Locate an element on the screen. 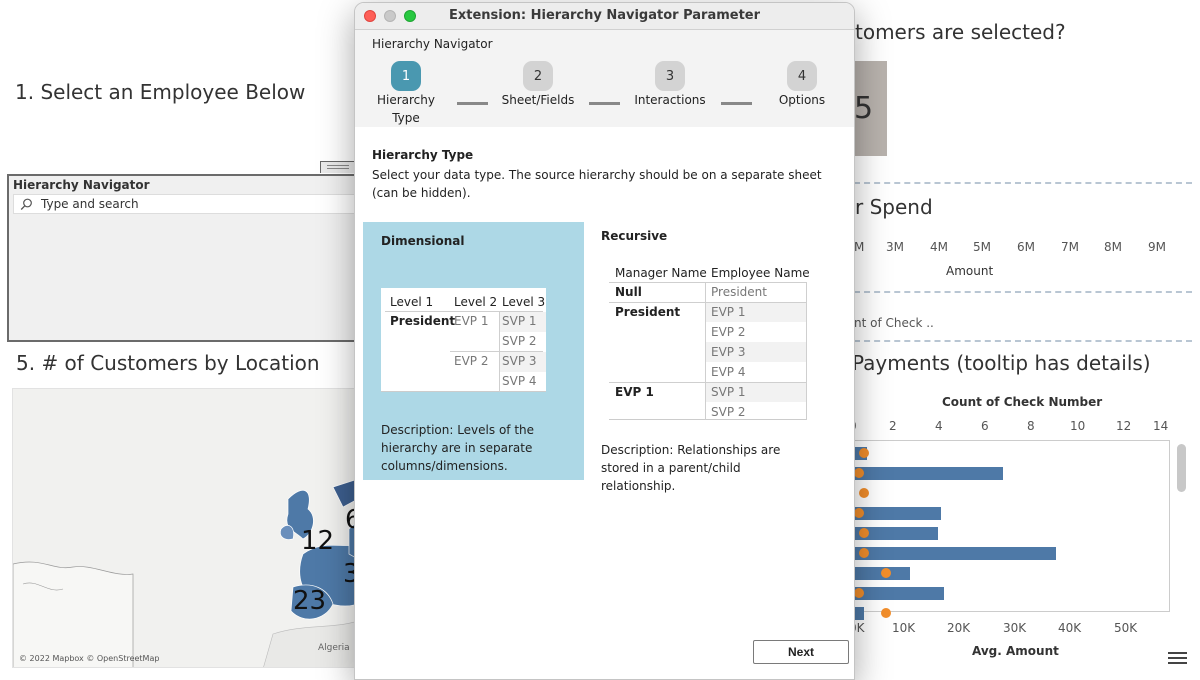 The image size is (1200, 680). payments-title: Payments (tooltip has details) is located at coordinates (1001, 363).